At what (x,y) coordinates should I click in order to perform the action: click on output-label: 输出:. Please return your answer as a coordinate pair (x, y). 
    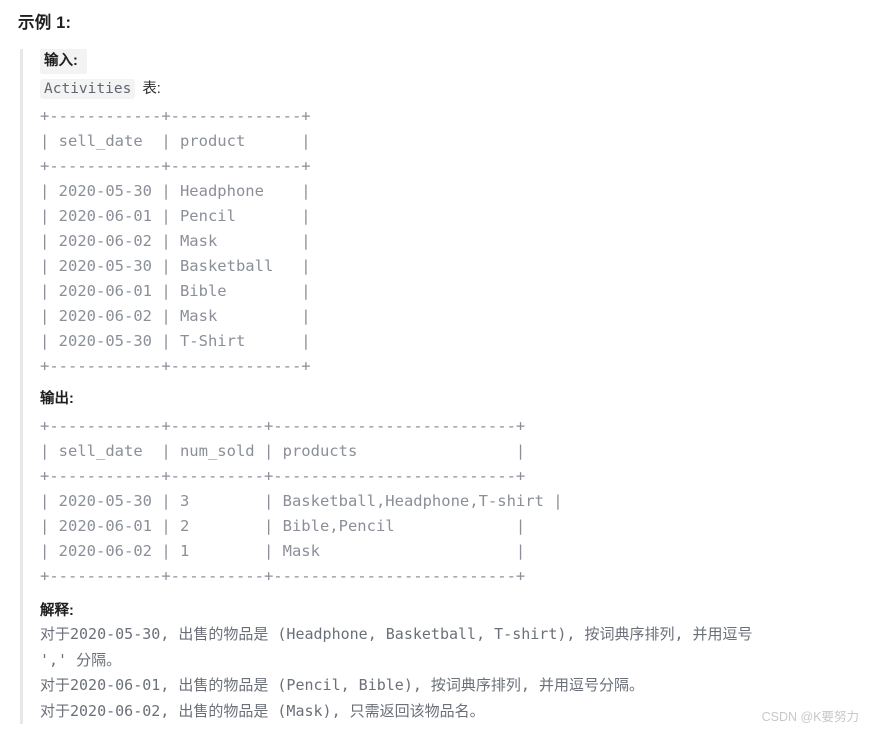
    Looking at the image, I should click on (57, 399).